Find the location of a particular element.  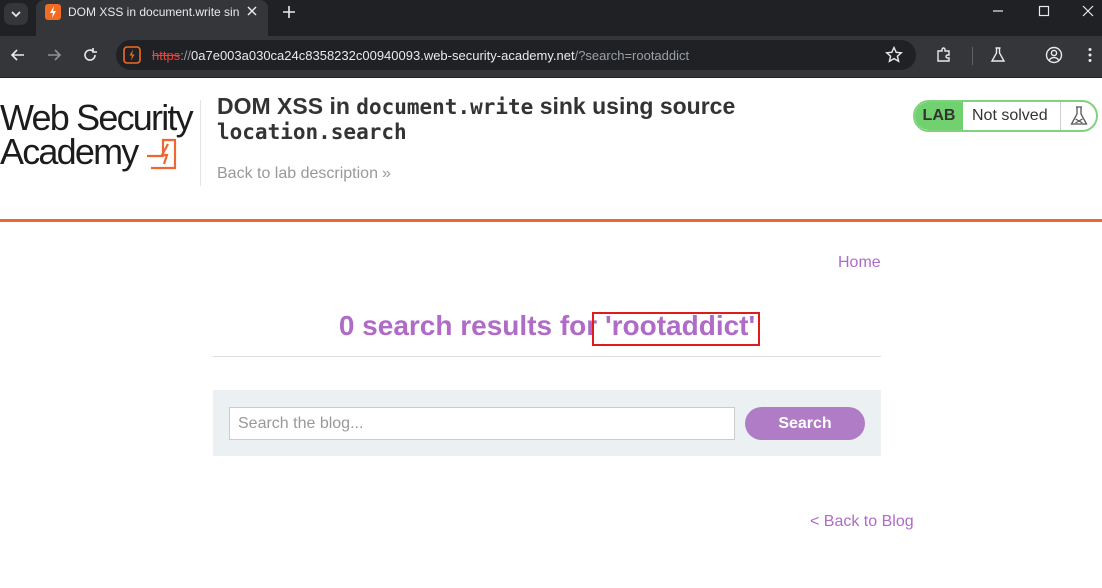

extensions-puzzle-icon is located at coordinates (944, 55).